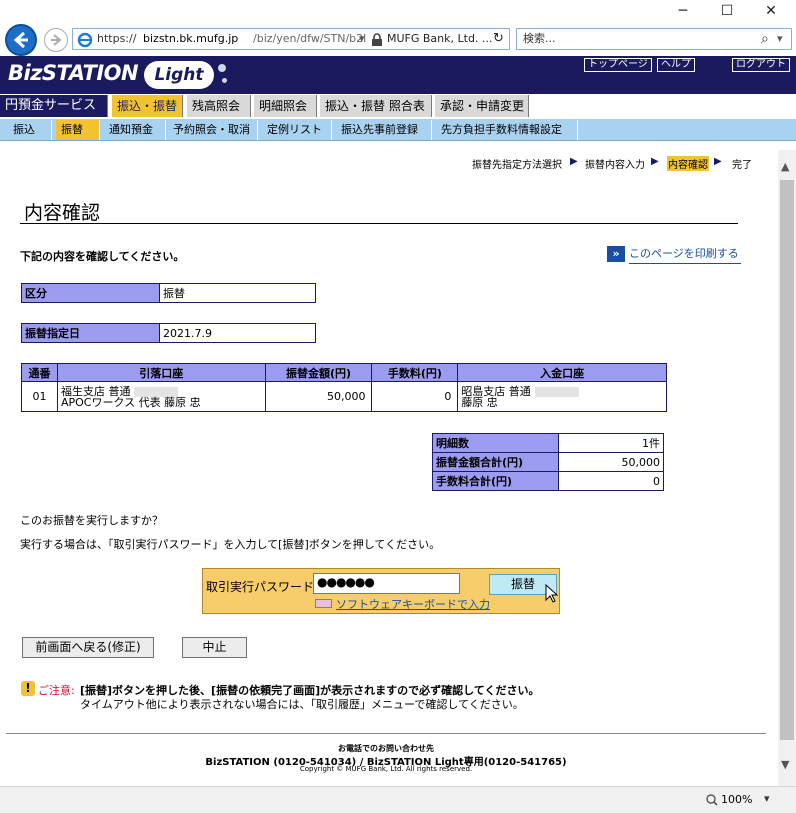 The width and height of the screenshot is (796, 813). Describe the element at coordinates (219, 106) in the screenshot. I see `nav-balance: 残高照会` at that location.